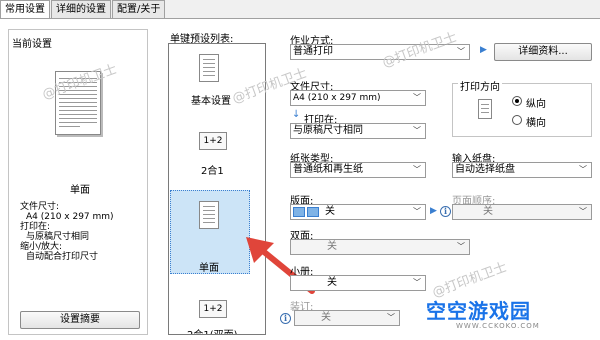  What do you see at coordinates (212, 171) in the screenshot?
I see `oneclick-item-label: 2合1` at bounding box center [212, 171].